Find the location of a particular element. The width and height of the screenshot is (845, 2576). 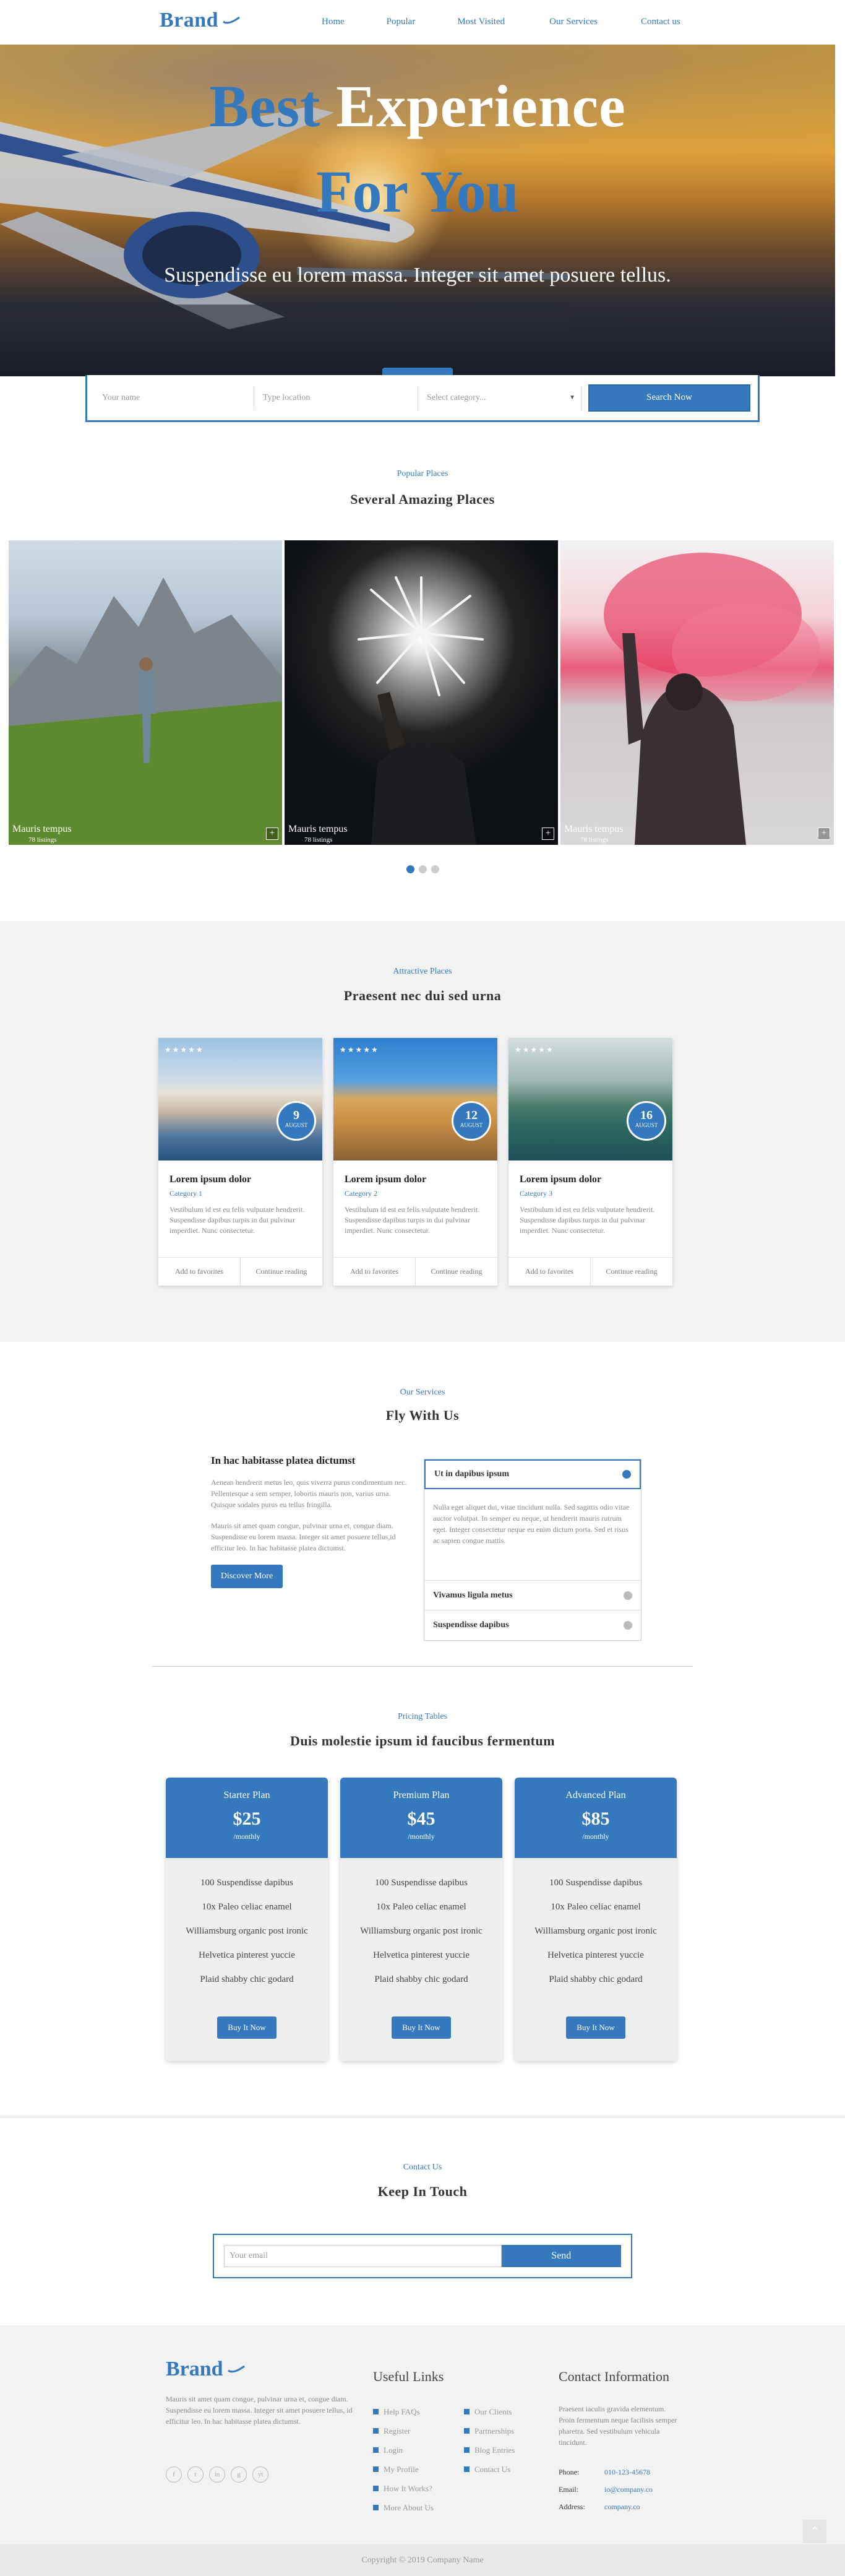

footer-link-my-profile: My Profile is located at coordinates (403, 2469).